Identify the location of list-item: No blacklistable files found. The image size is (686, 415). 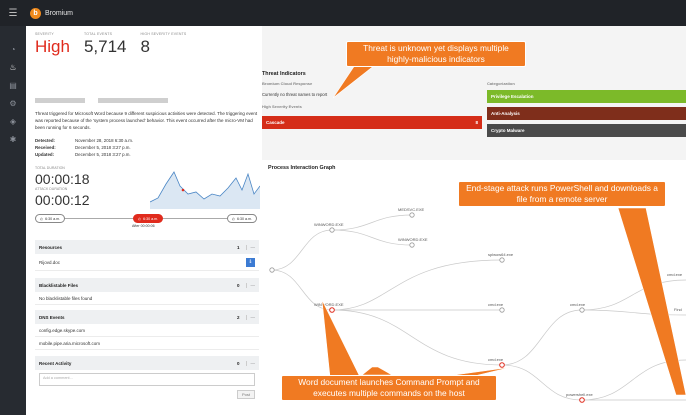
(147, 298).